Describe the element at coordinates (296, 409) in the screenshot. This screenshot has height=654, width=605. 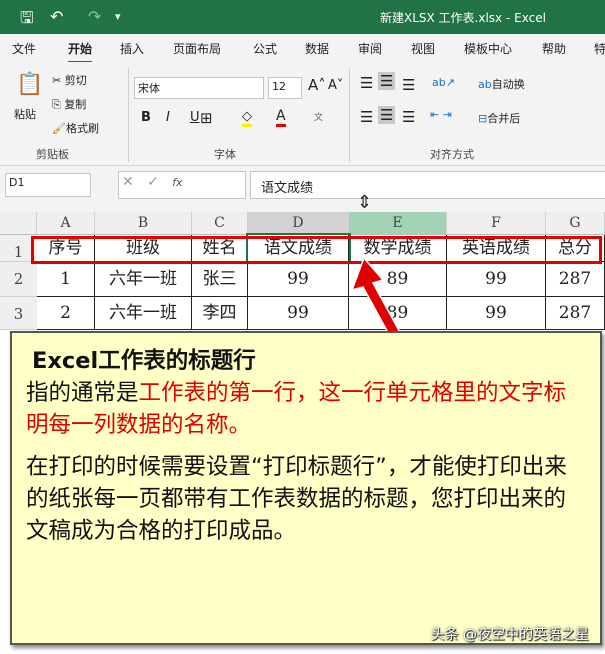
I see `callout-paragraph-1: 指的通常是工作表的第一行，这一行单元格里的文字标明每一列数据的名称。` at that location.